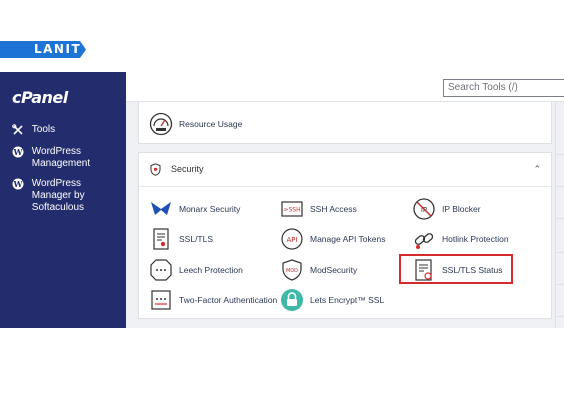 Image resolution: width=564 pixels, height=400 pixels. I want to click on tools-panel-general: Resource Usage, so click(345, 123).